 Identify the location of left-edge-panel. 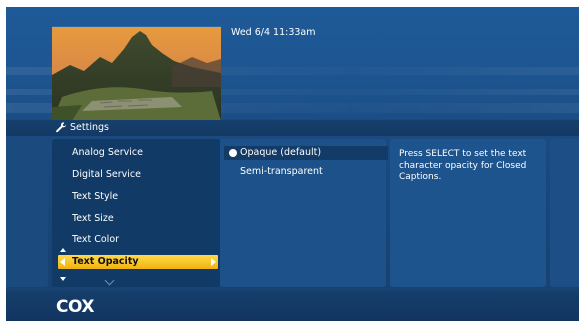
(27, 213).